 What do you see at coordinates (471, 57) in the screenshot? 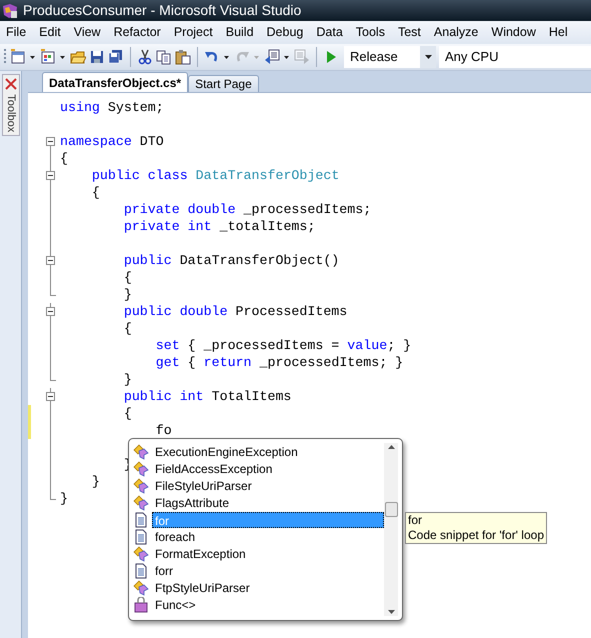
I see `platform-value: Any CPU` at bounding box center [471, 57].